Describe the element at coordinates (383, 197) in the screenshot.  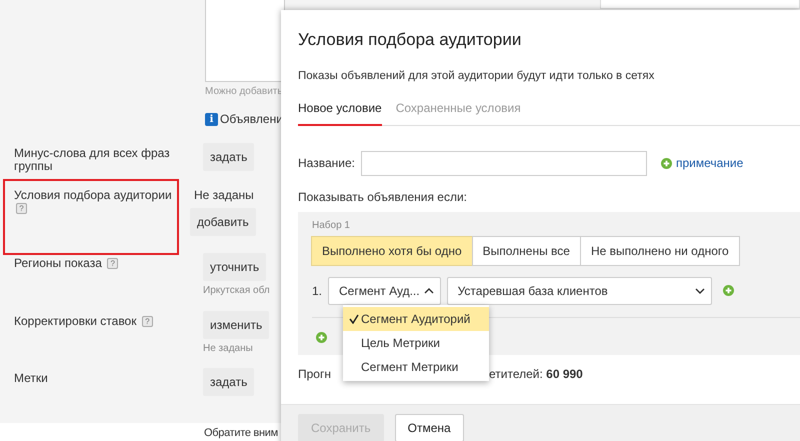
I see `condition-label: Показывать объявления если:` at that location.